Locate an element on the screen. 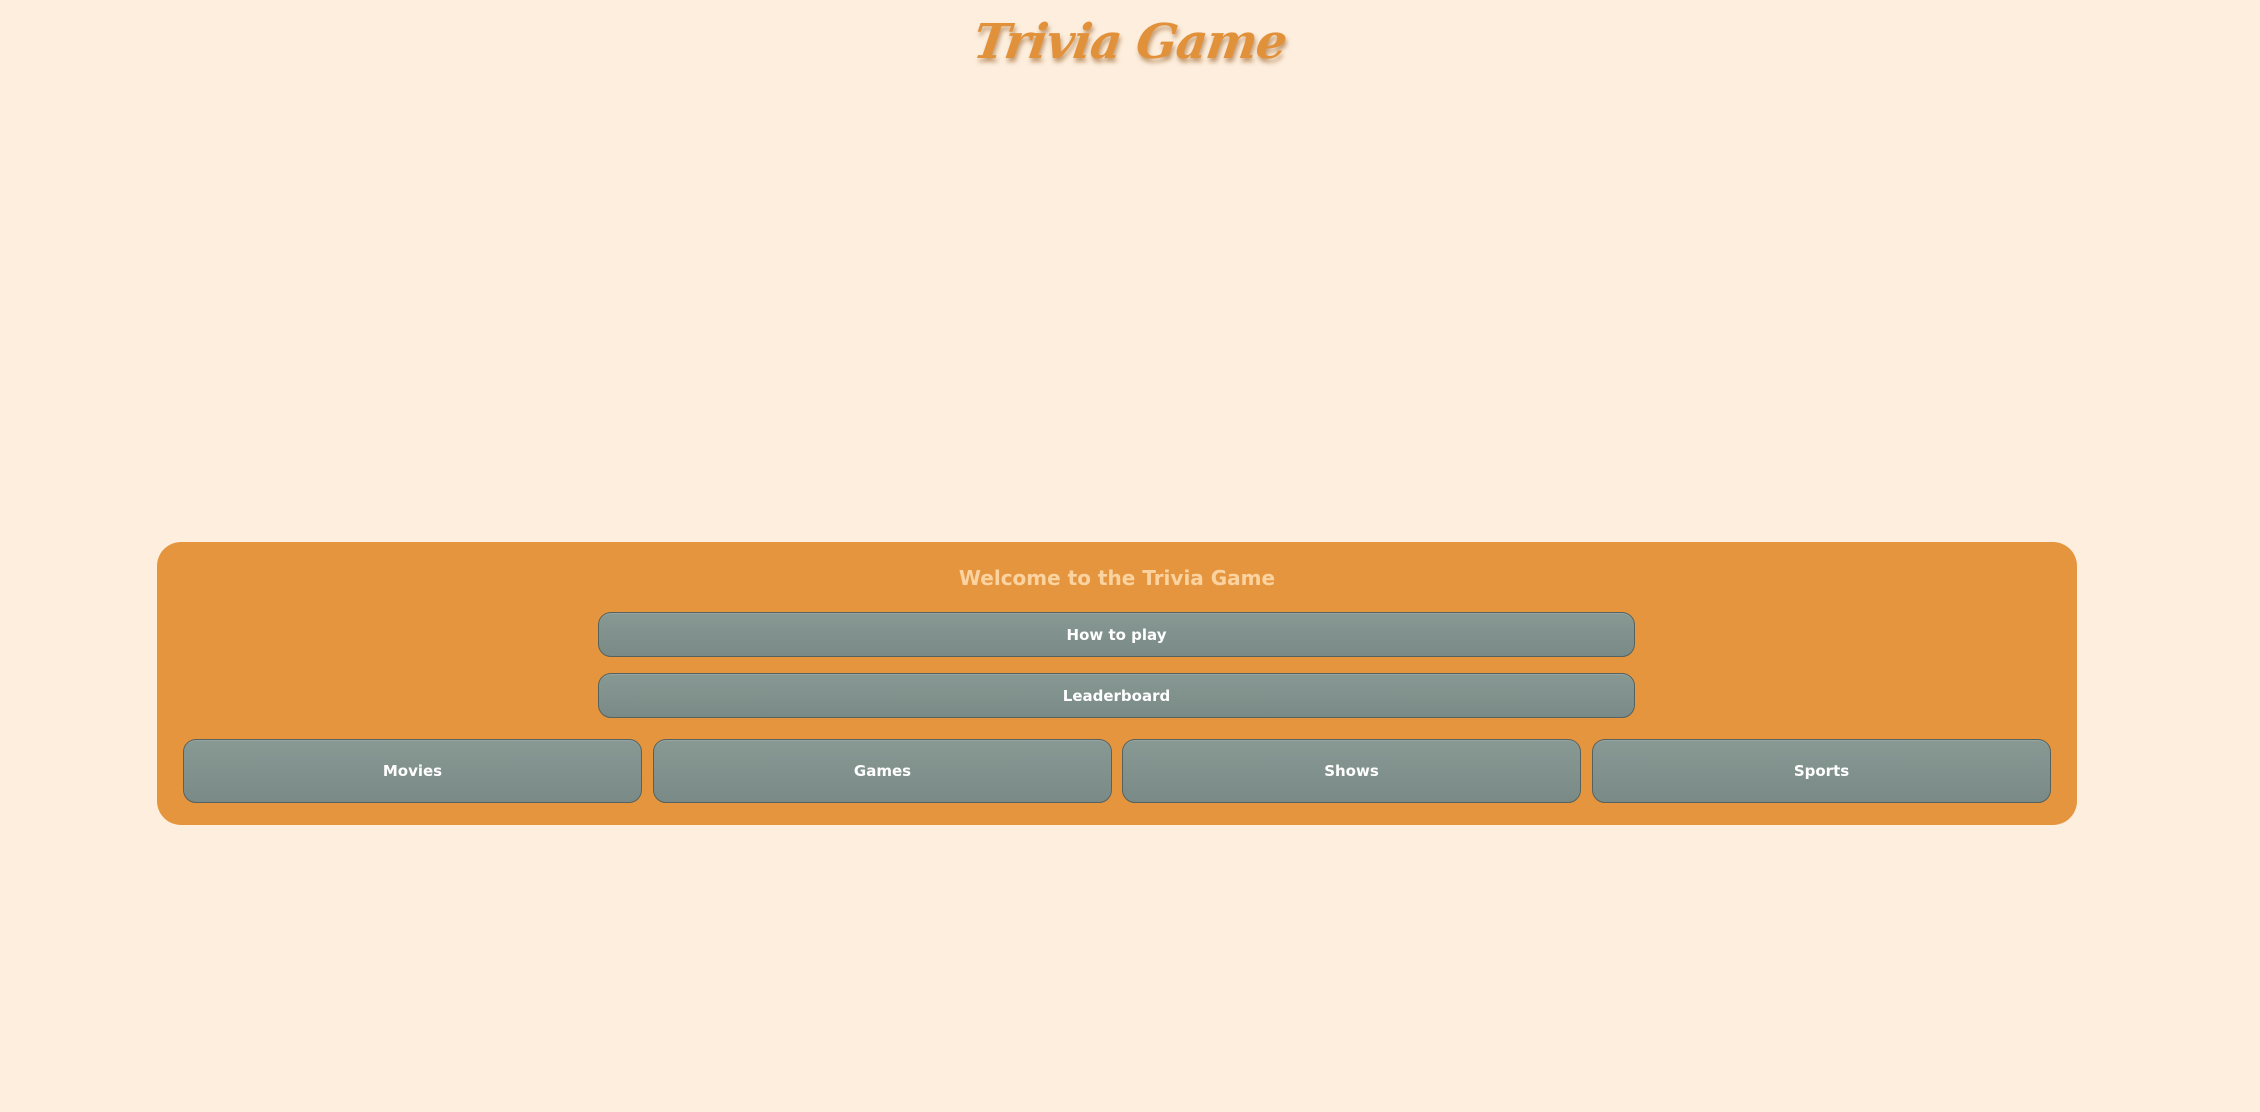 This screenshot has width=2260, height=1112. leaderboard-button: Leaderboard is located at coordinates (1116, 695).